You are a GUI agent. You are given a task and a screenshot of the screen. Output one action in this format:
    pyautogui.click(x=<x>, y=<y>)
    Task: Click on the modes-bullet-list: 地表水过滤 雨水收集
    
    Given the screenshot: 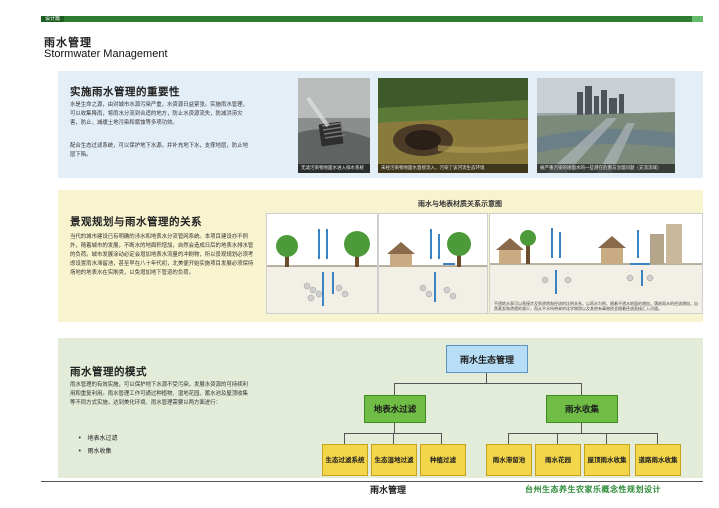 What is the action you would take?
    pyautogui.click(x=98, y=445)
    